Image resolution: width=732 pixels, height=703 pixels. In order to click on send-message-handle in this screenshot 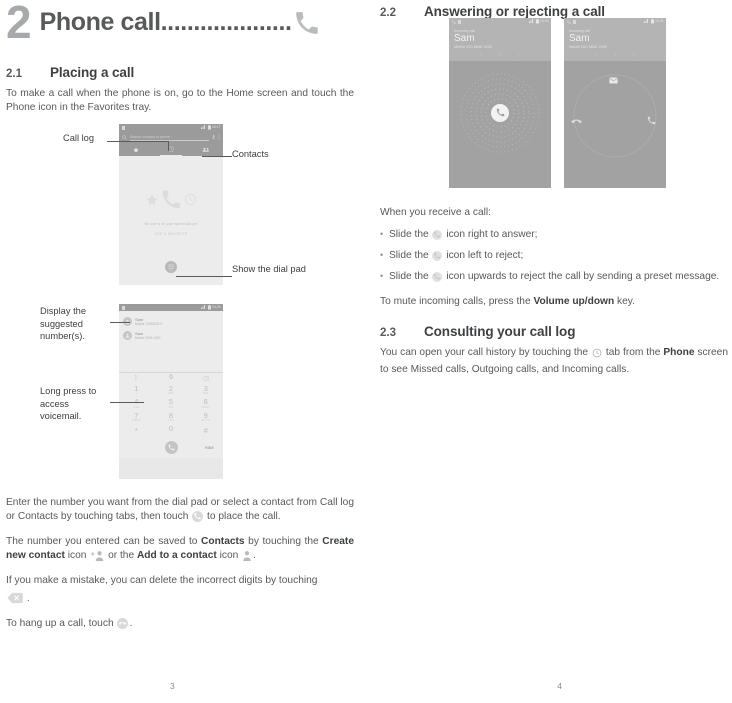, I will do `click(613, 80)`.